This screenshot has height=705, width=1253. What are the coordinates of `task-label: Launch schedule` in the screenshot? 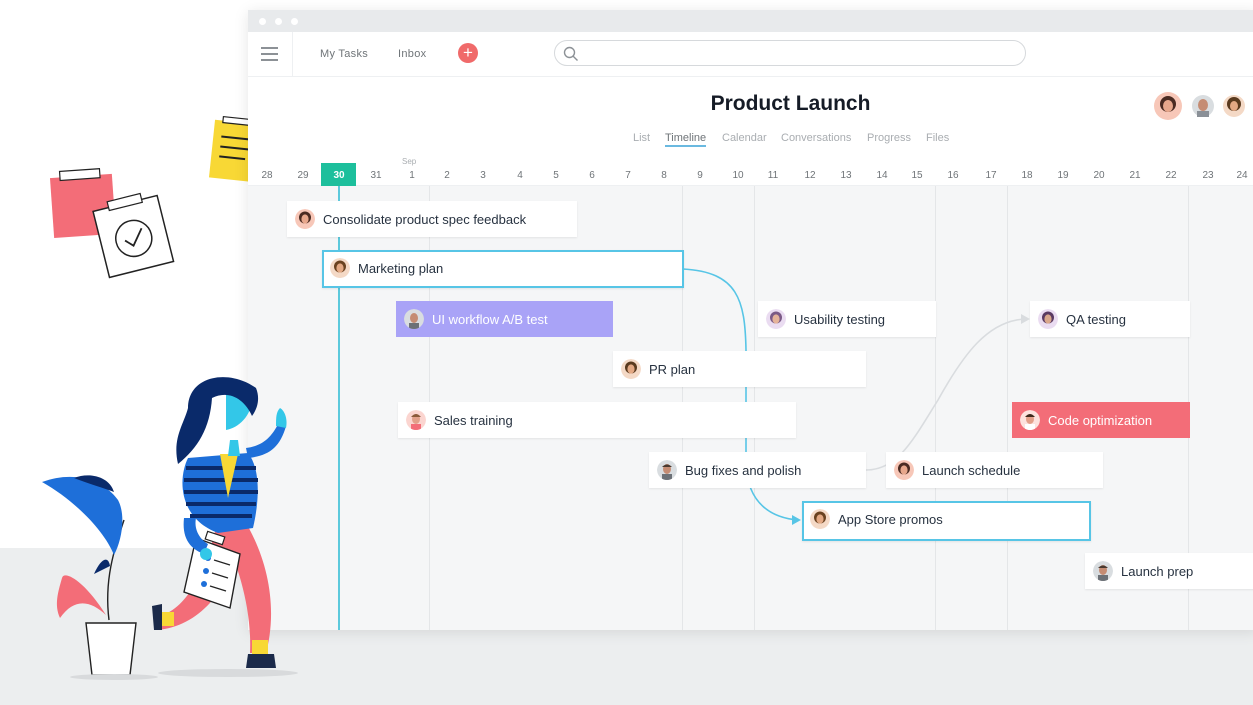 It's located at (971, 470).